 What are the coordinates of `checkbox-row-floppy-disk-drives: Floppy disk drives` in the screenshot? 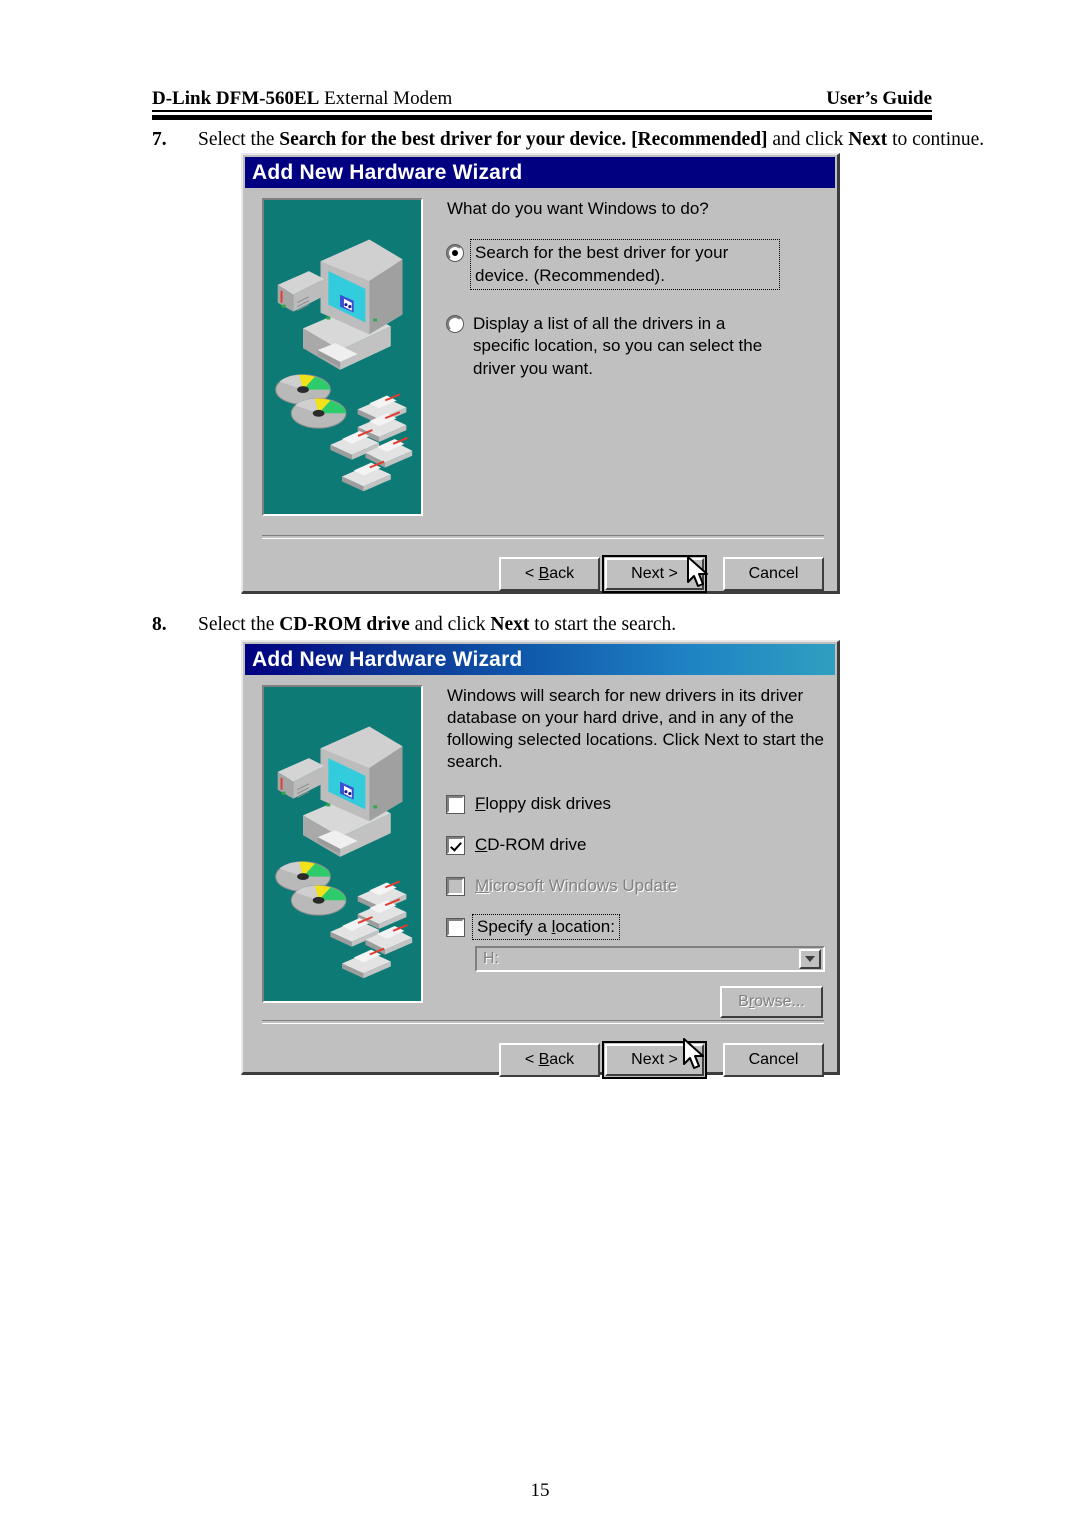 It's located at (636, 804).